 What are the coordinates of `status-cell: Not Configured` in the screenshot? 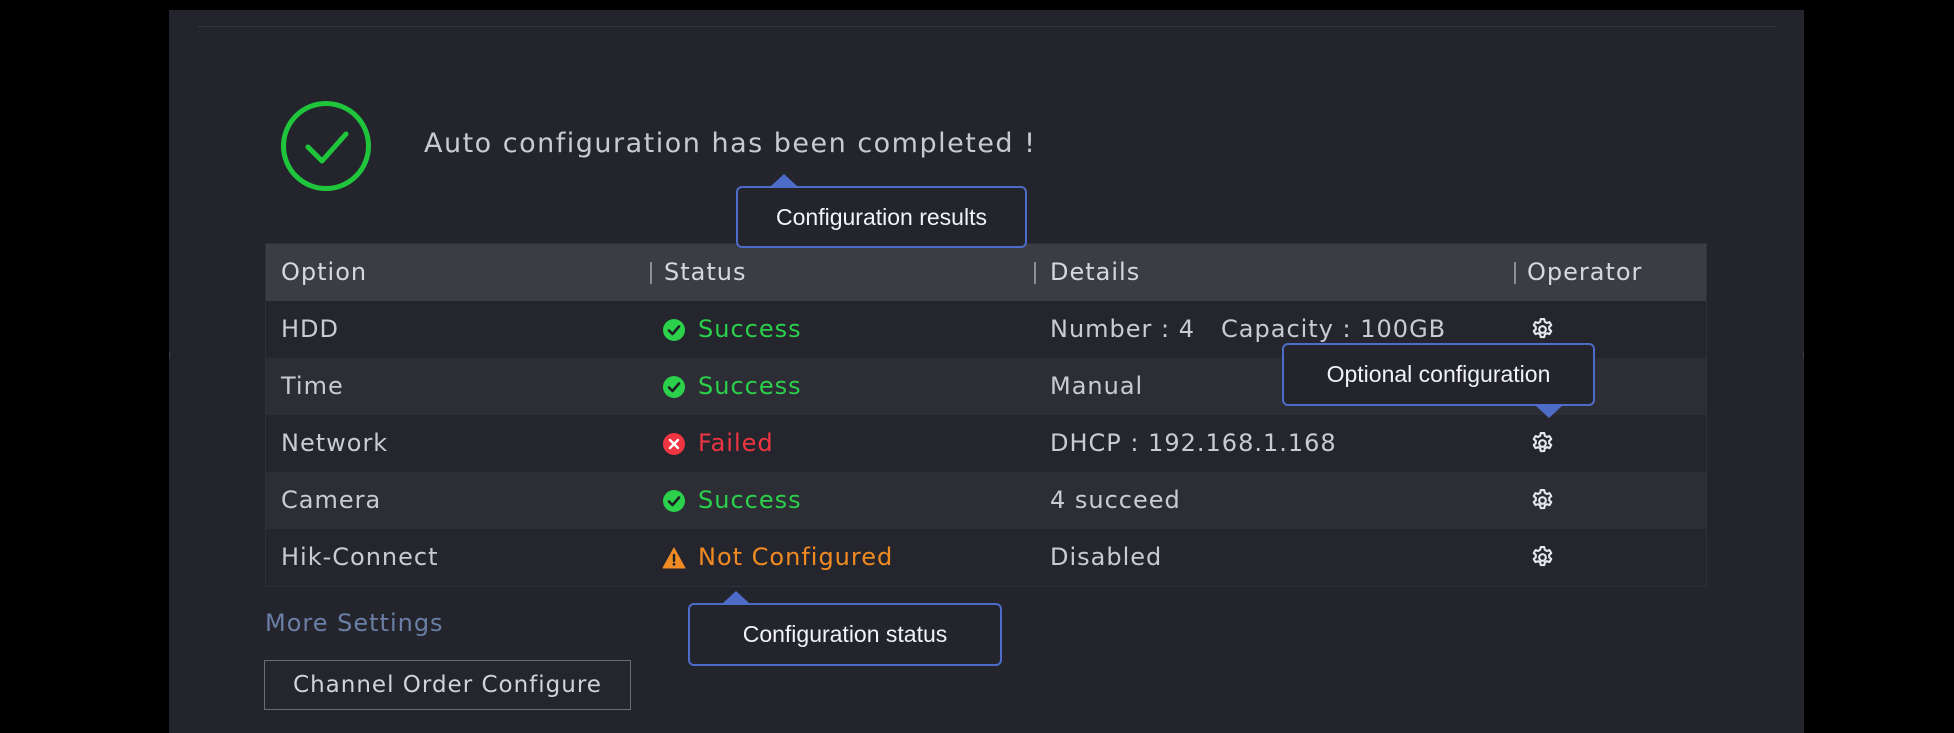 It's located at (777, 557).